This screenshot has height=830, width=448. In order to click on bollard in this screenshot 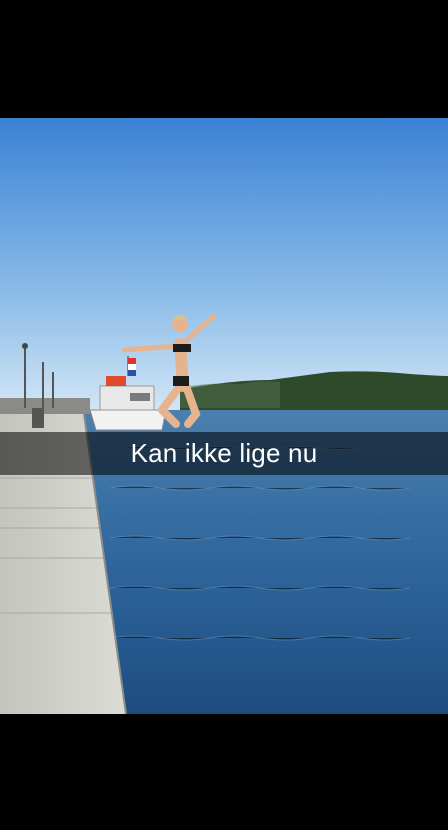, I will do `click(38, 418)`.